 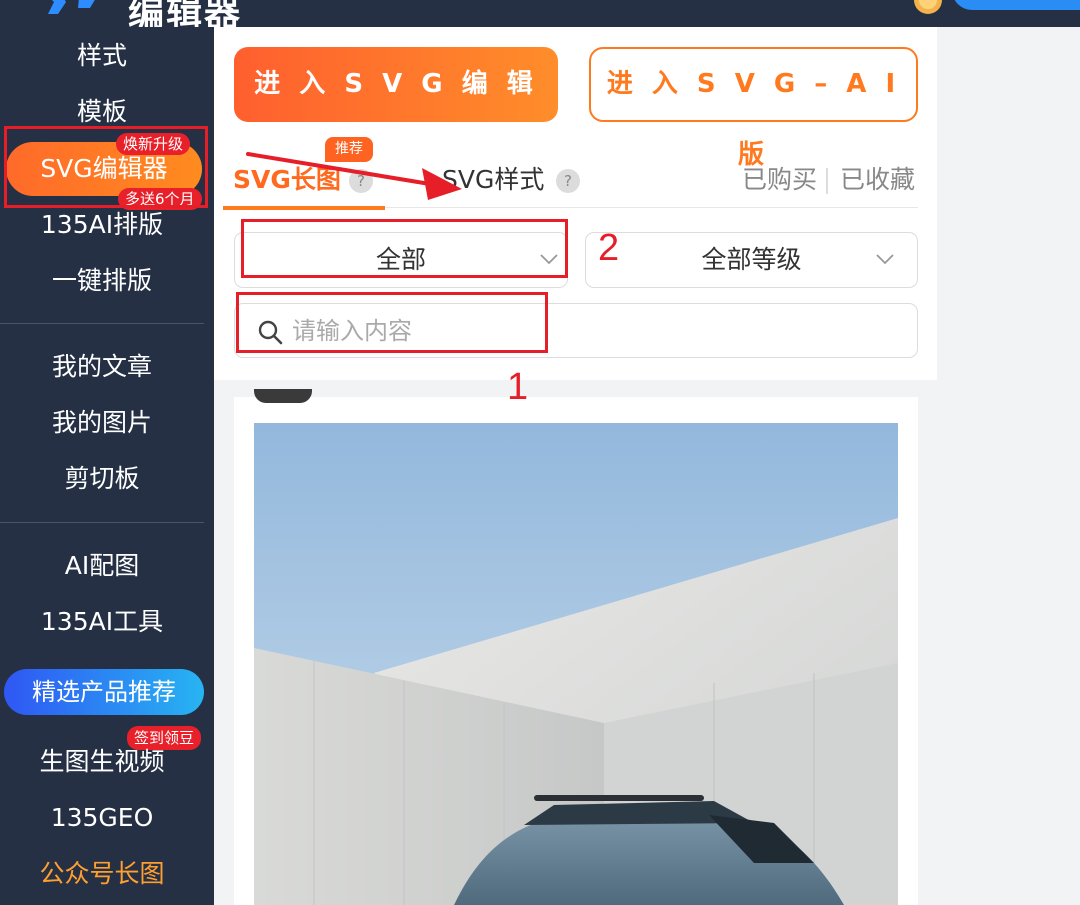 I want to click on sidebar-item-templates: 模板, so click(x=102, y=112).